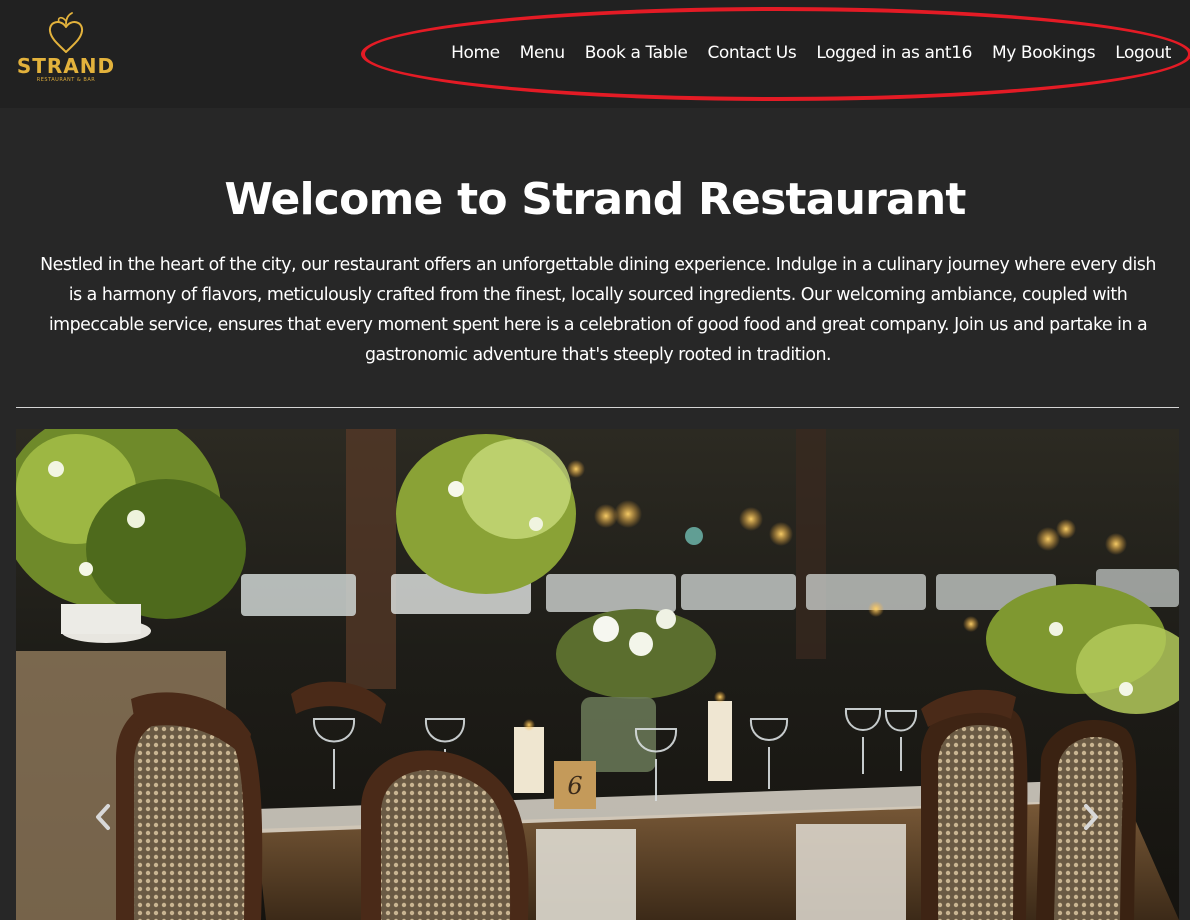  What do you see at coordinates (66, 32) in the screenshot?
I see `heart-apple-logo-icon` at bounding box center [66, 32].